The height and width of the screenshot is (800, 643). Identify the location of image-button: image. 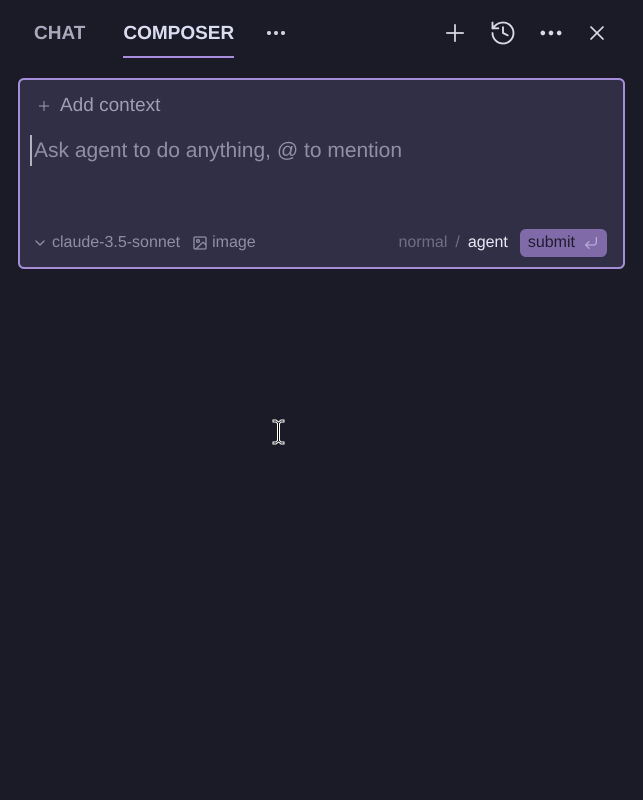
(224, 243).